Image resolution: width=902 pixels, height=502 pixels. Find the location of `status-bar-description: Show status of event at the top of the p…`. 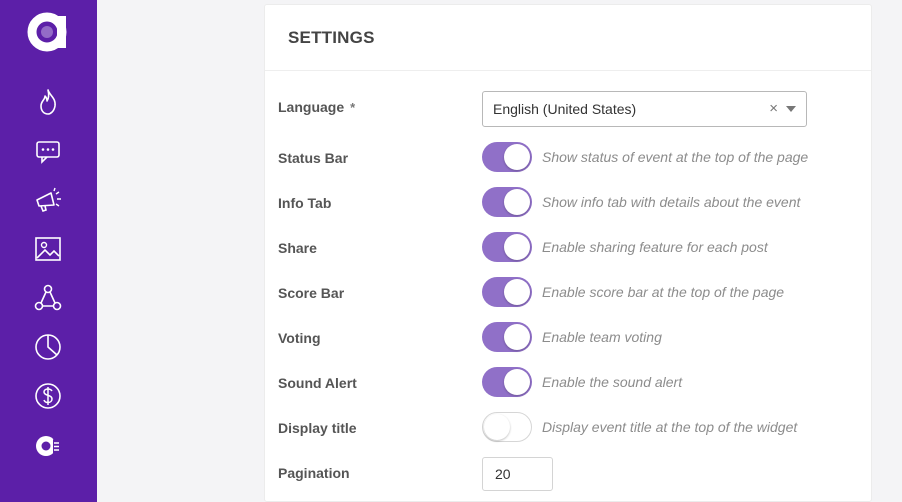

status-bar-description: Show status of event at the top of the p… is located at coordinates (675, 157).